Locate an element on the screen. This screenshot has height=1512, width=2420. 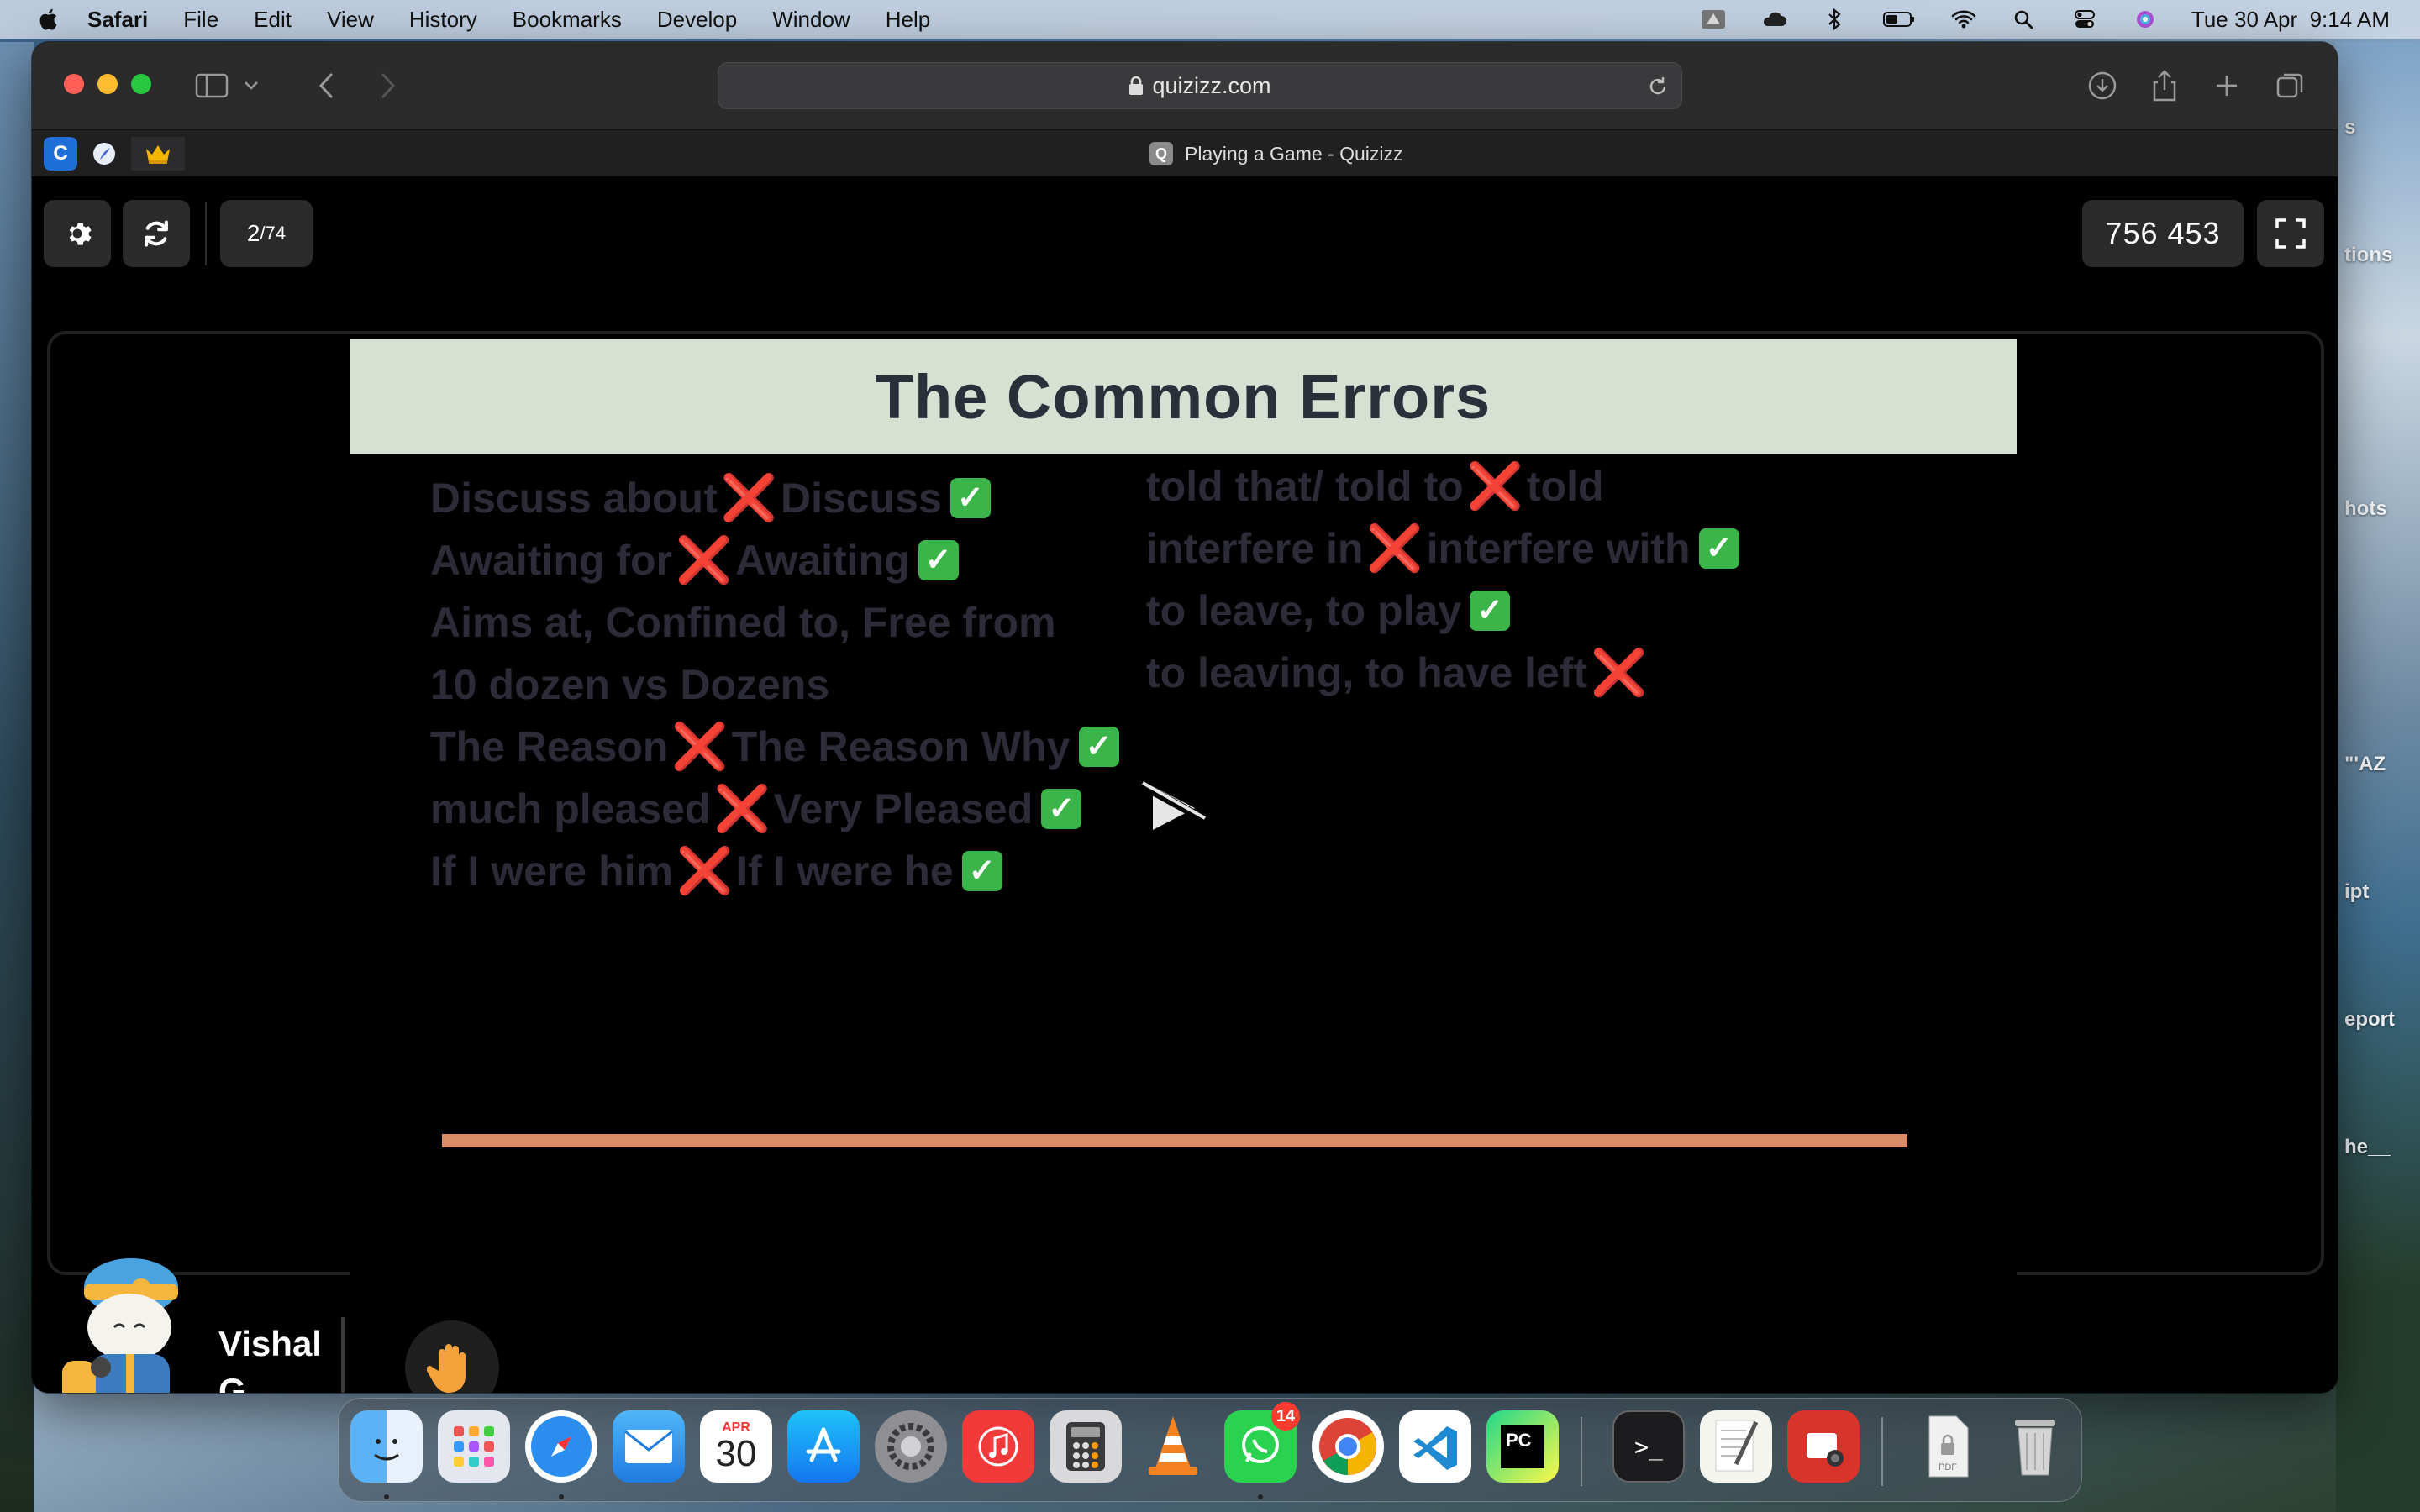
control-center-icon is located at coordinates (2085, 19).